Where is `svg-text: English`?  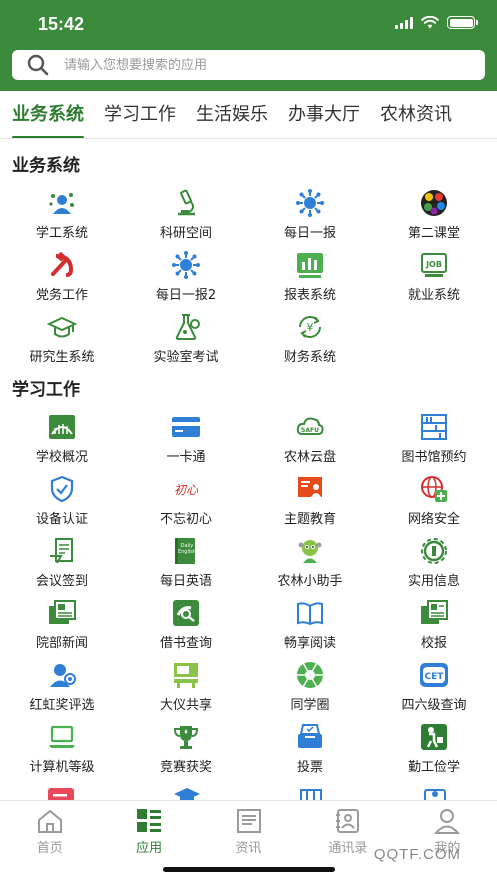 svg-text: English is located at coordinates (187, 552).